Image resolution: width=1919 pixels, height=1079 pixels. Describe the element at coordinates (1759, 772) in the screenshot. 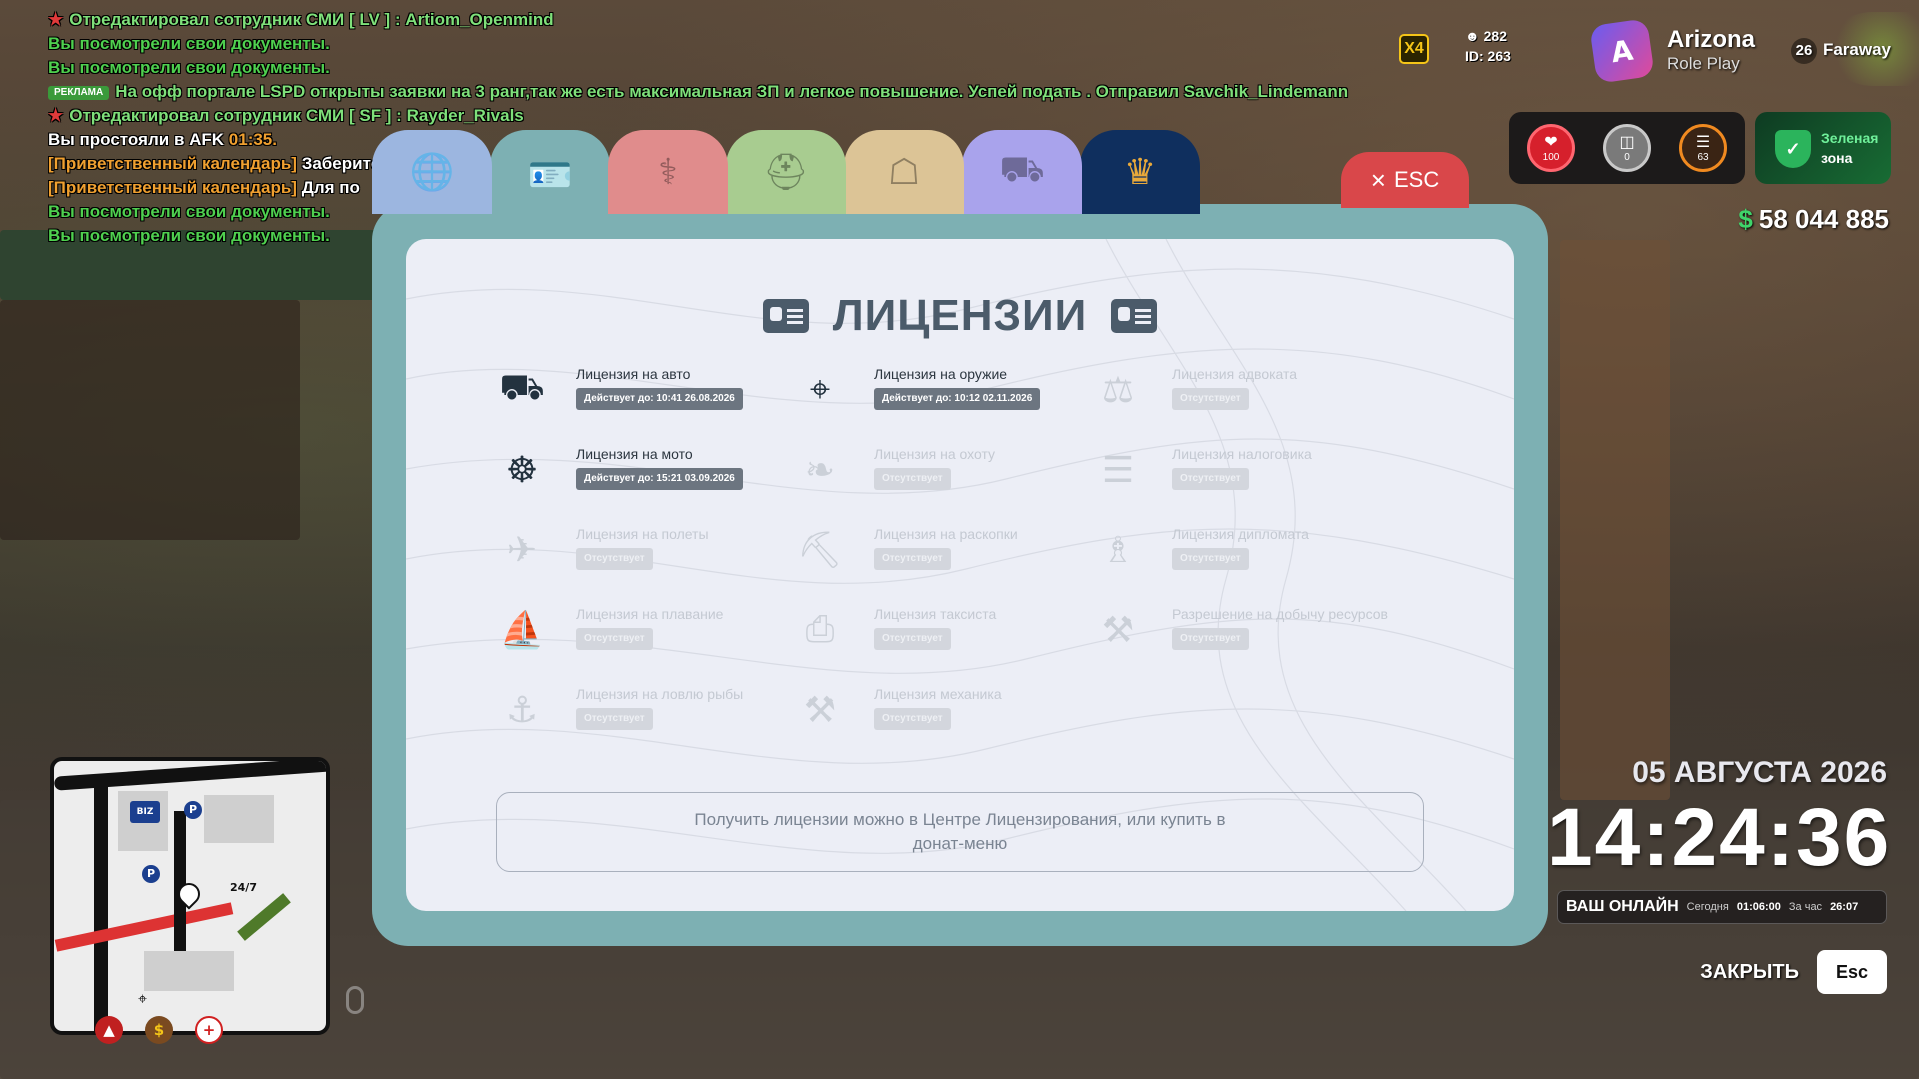

I see `current-date: 05 АВГУСТА 2026` at that location.